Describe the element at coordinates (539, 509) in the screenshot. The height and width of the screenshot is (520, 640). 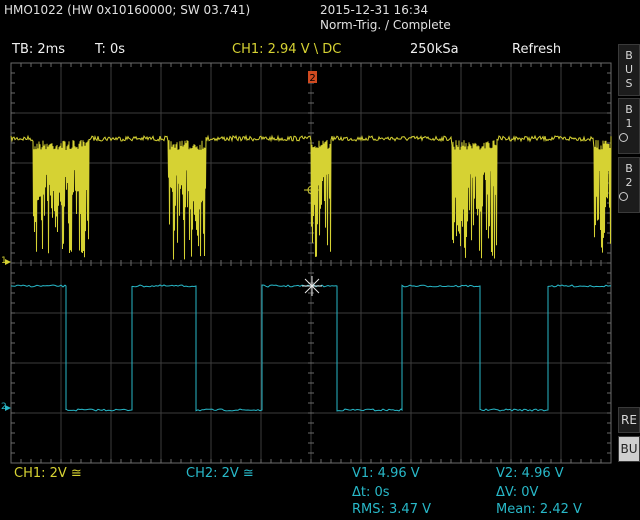
I see `mean-readout: Mean: 2.42 V` at that location.